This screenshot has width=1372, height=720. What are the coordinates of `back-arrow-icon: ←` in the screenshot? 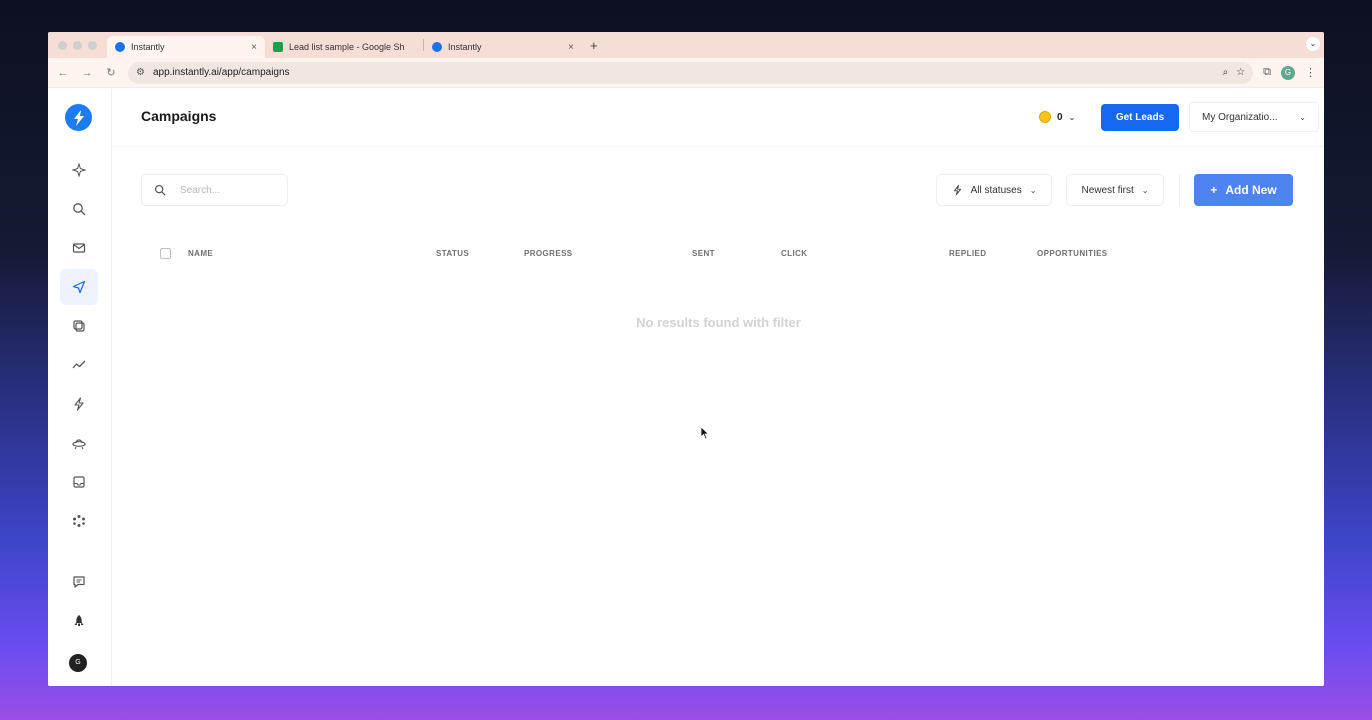 It's located at (63, 73).